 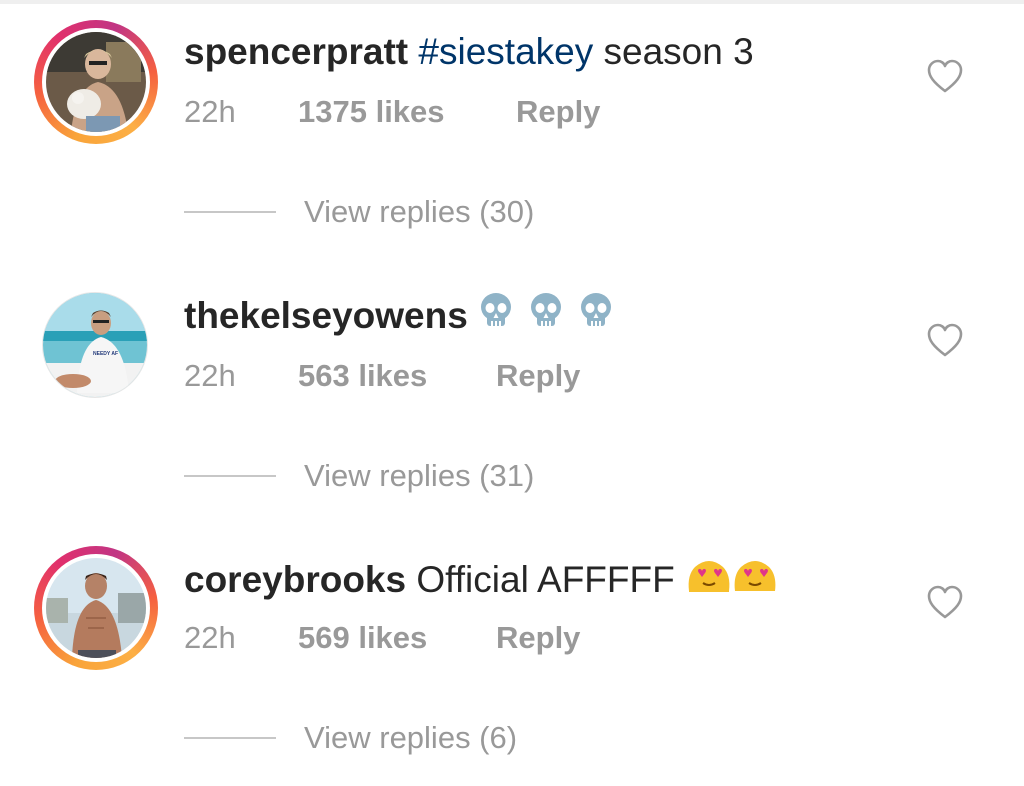 What do you see at coordinates (296, 51) in the screenshot?
I see `comment-username: spencerpratt` at bounding box center [296, 51].